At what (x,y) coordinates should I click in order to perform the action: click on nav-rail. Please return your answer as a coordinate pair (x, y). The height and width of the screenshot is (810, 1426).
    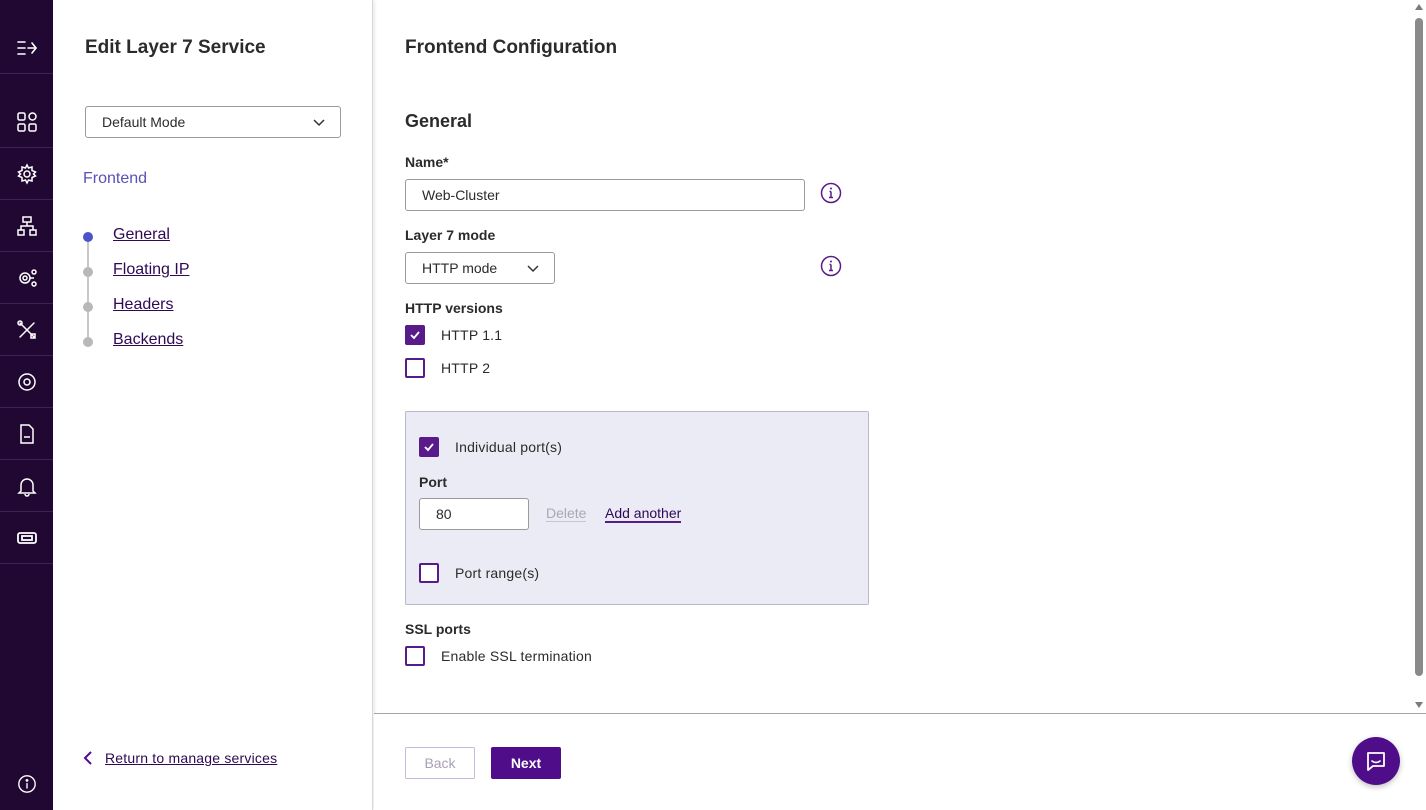
    Looking at the image, I should click on (26, 405).